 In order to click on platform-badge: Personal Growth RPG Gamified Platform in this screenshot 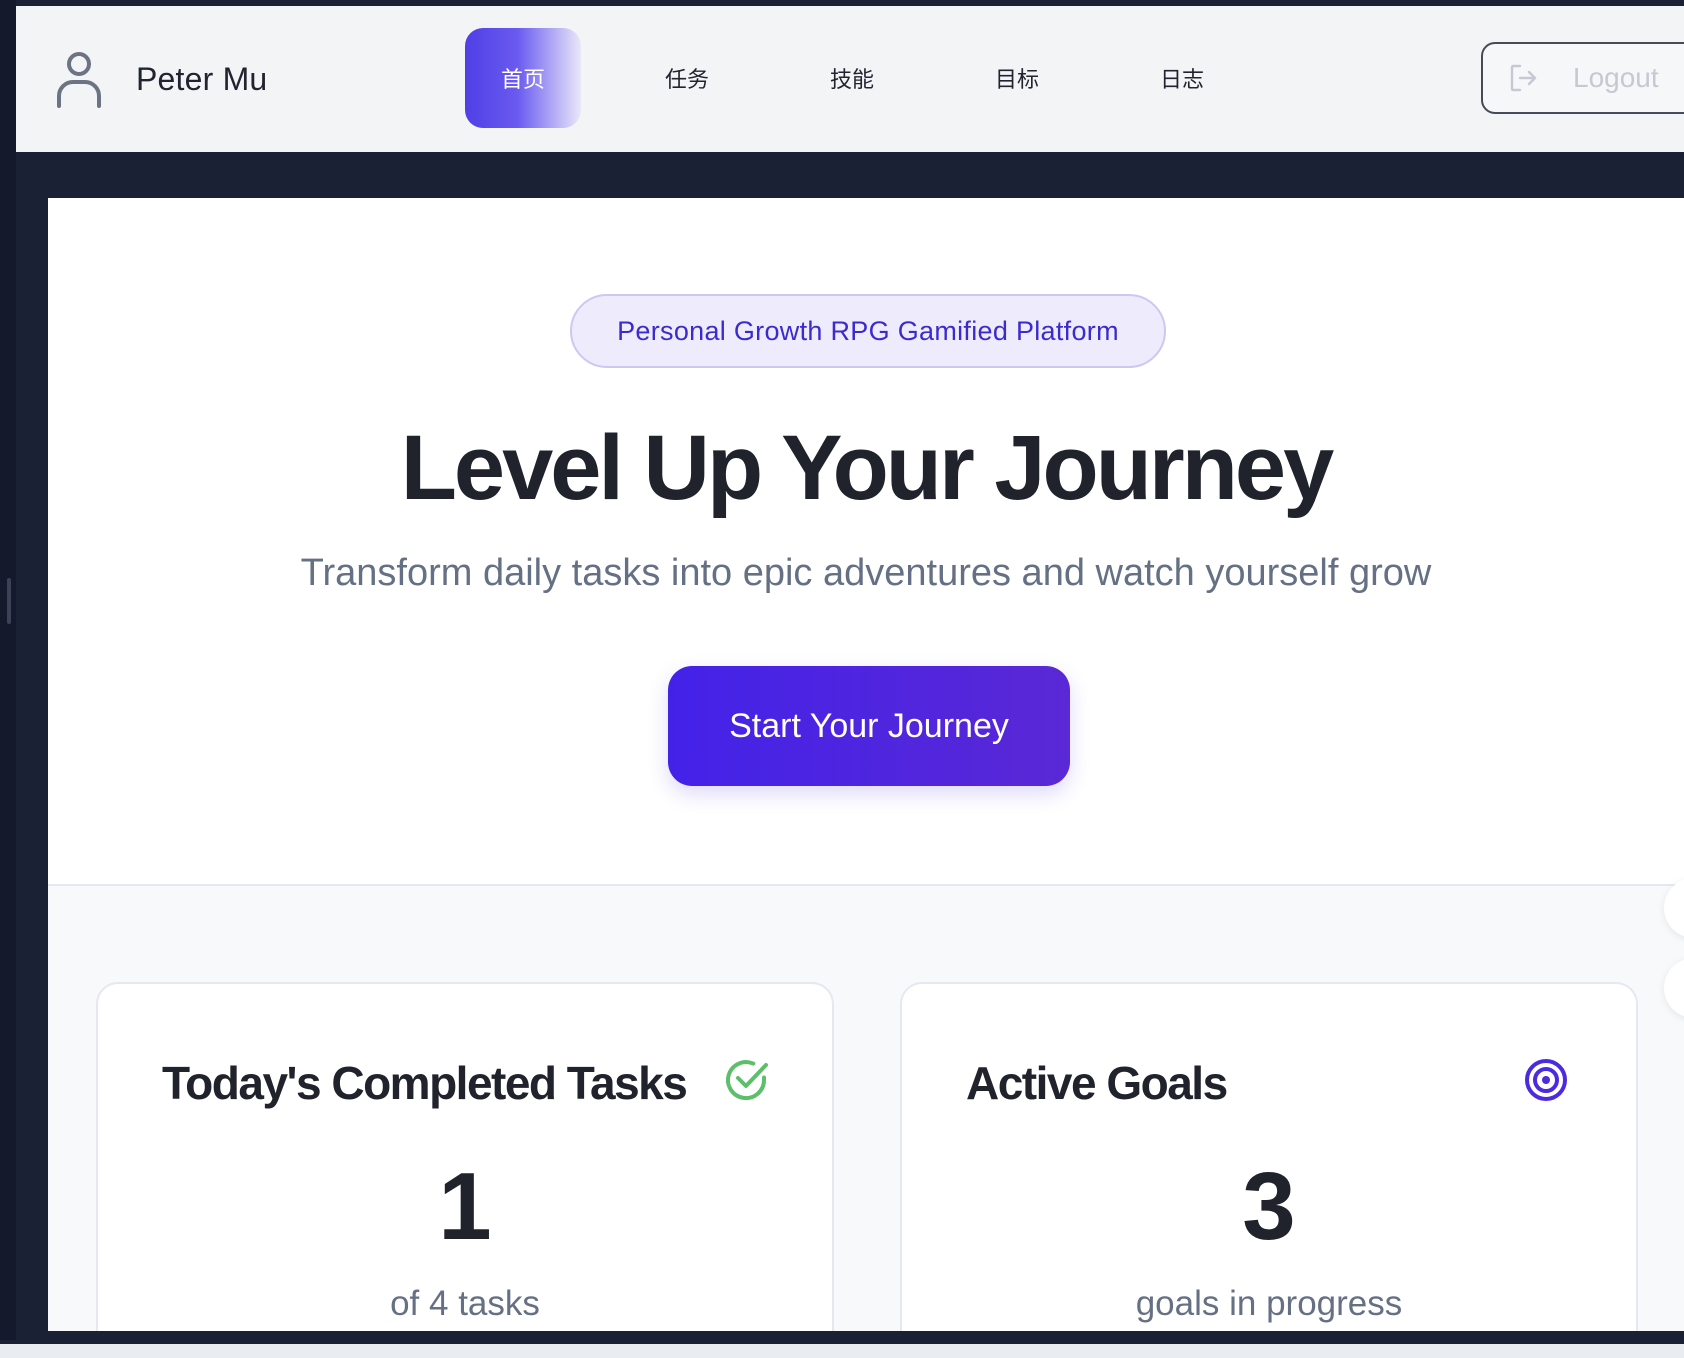, I will do `click(868, 331)`.